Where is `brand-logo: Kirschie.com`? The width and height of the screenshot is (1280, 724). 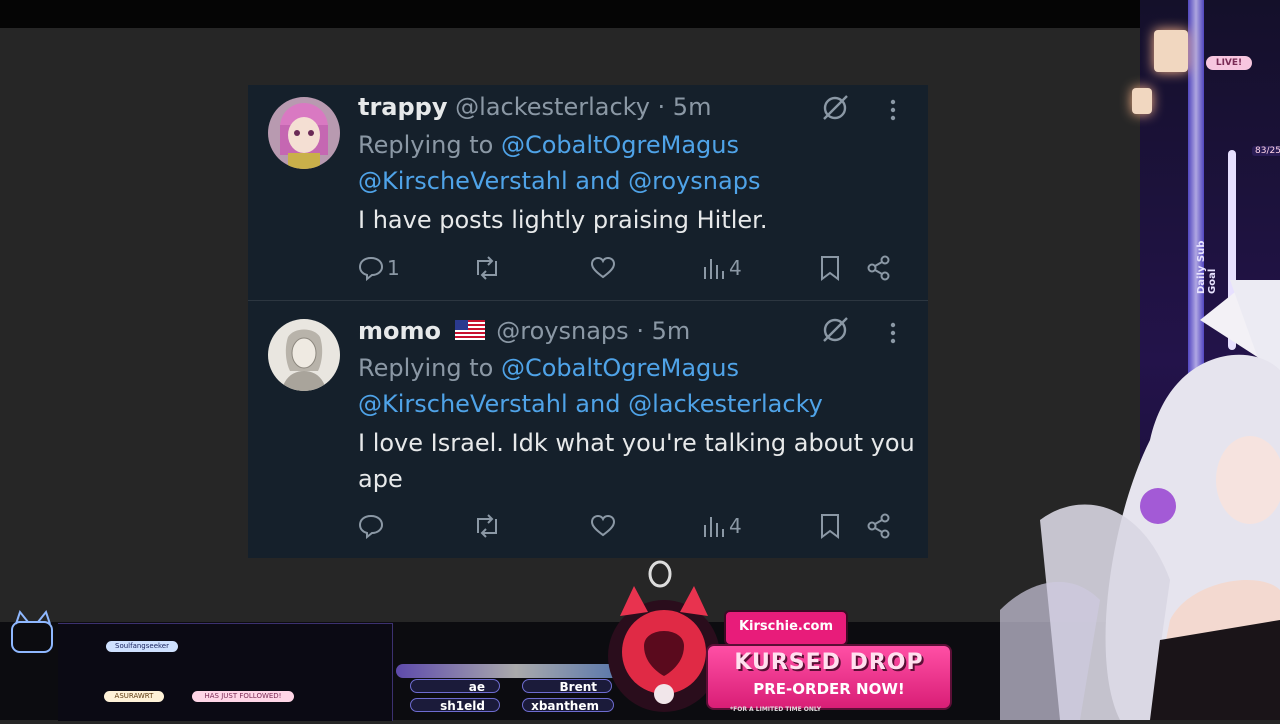
brand-logo: Kirschie.com is located at coordinates (786, 628).